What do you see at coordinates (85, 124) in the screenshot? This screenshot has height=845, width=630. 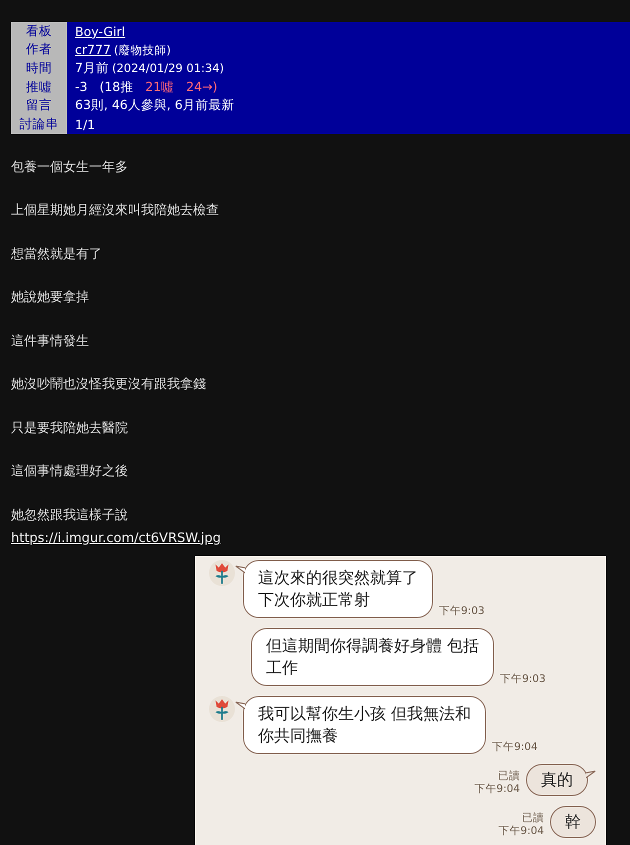 I see `header-value: 1/1` at bounding box center [85, 124].